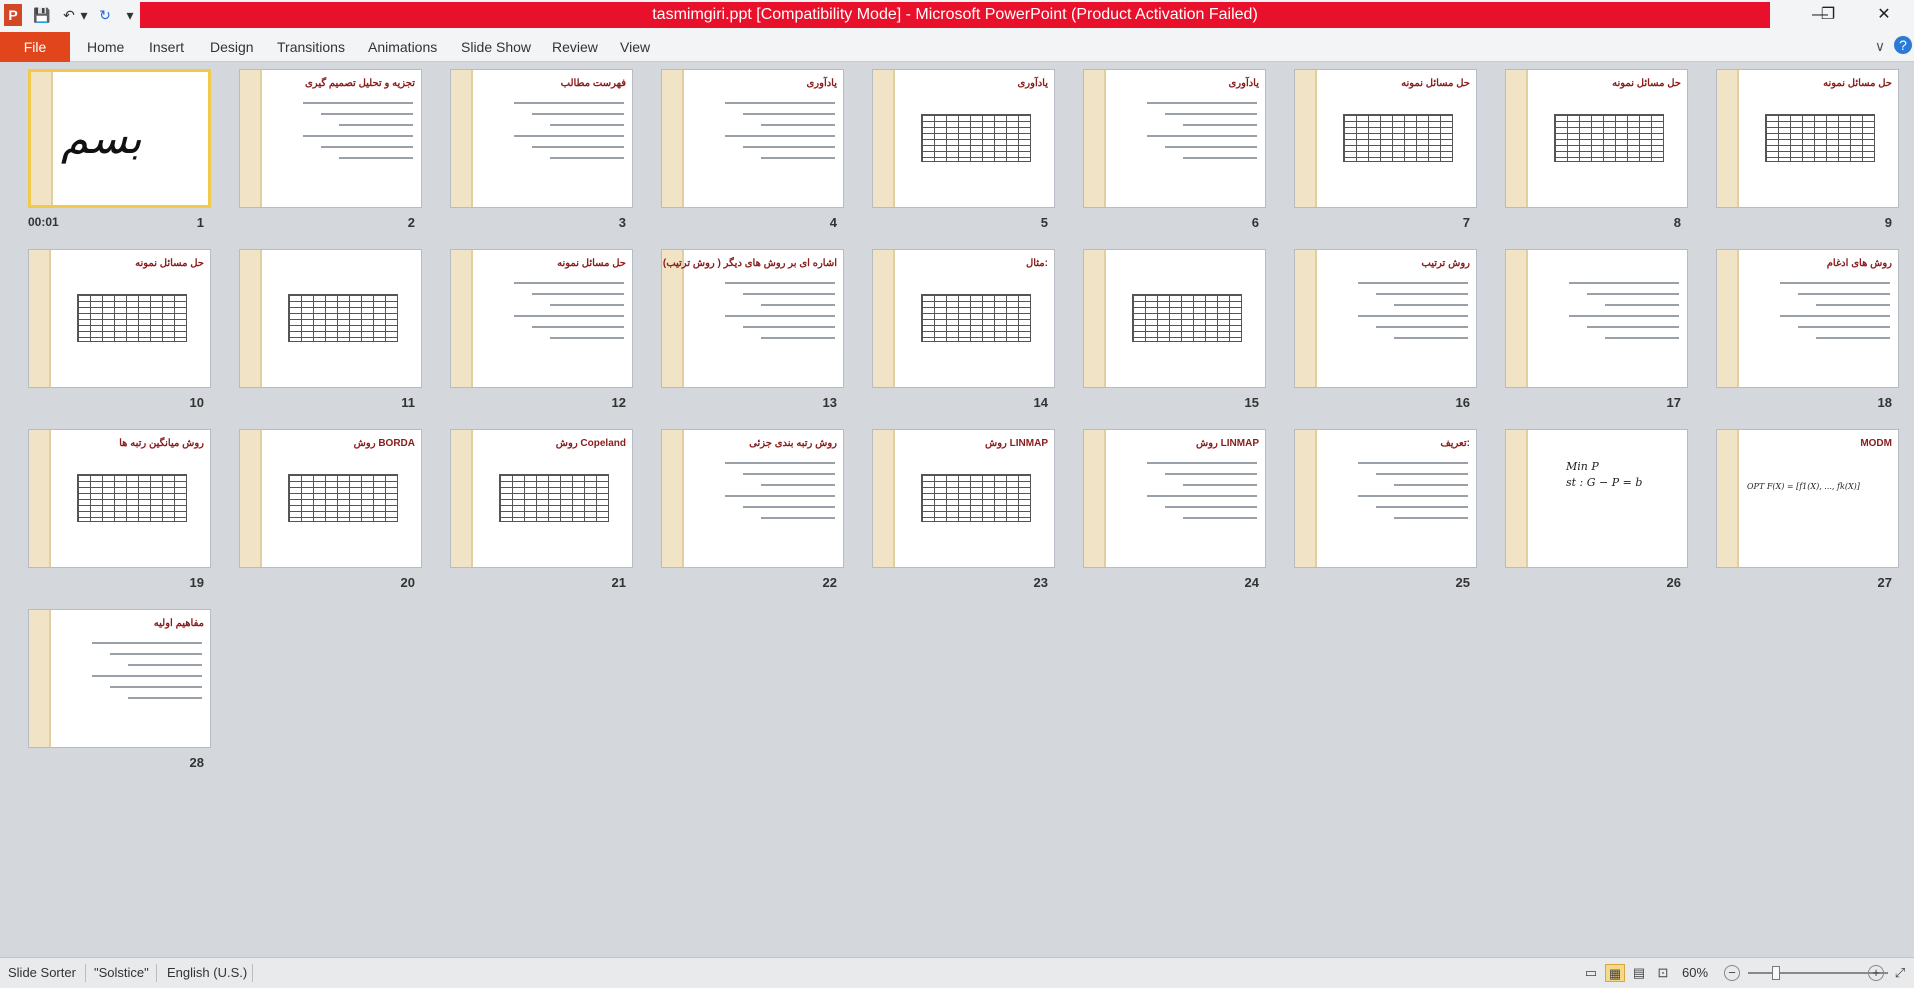  Describe the element at coordinates (1615, 973) in the screenshot. I see `slide-sorter-view-button: ▦` at that location.